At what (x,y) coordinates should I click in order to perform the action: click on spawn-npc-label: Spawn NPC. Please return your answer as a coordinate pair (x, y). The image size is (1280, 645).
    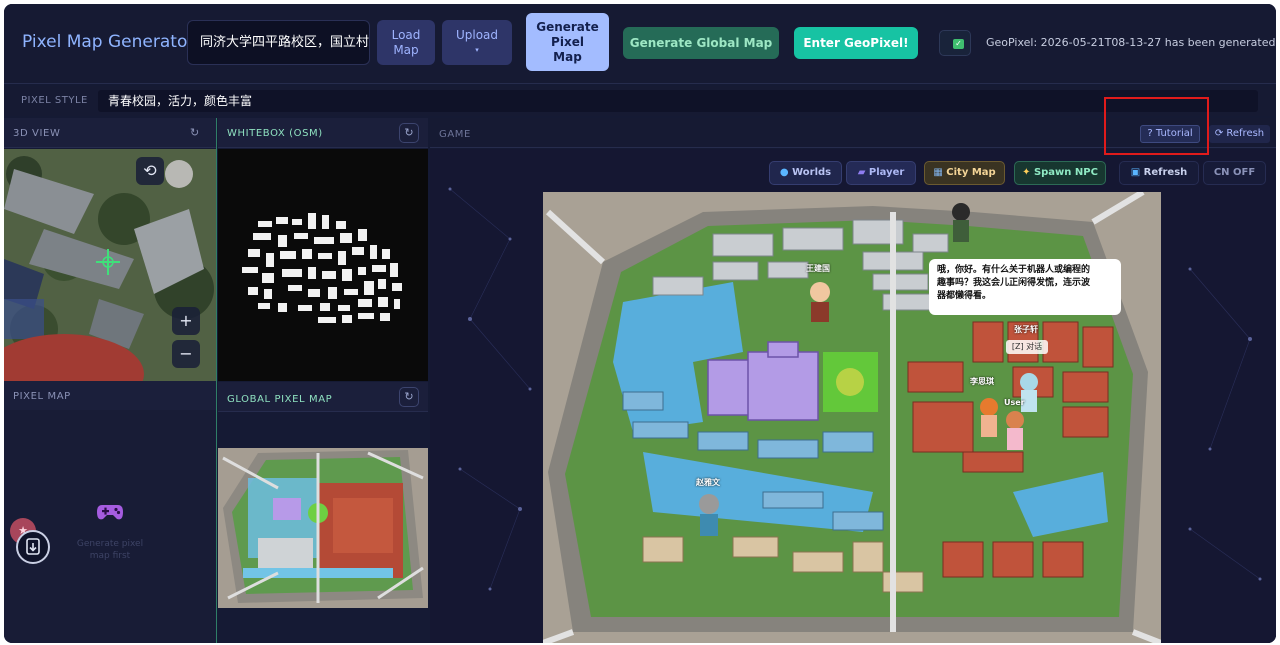
    Looking at the image, I should click on (1065, 172).